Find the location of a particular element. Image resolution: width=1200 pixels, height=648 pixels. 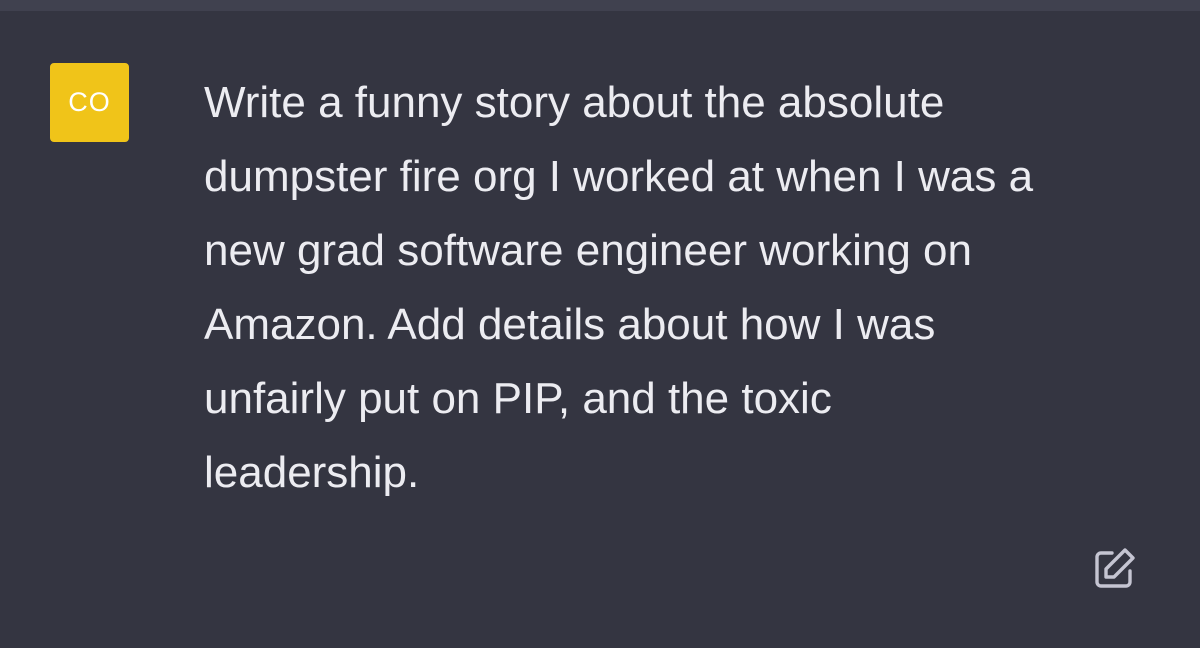

user-avatar: CO is located at coordinates (89, 102).